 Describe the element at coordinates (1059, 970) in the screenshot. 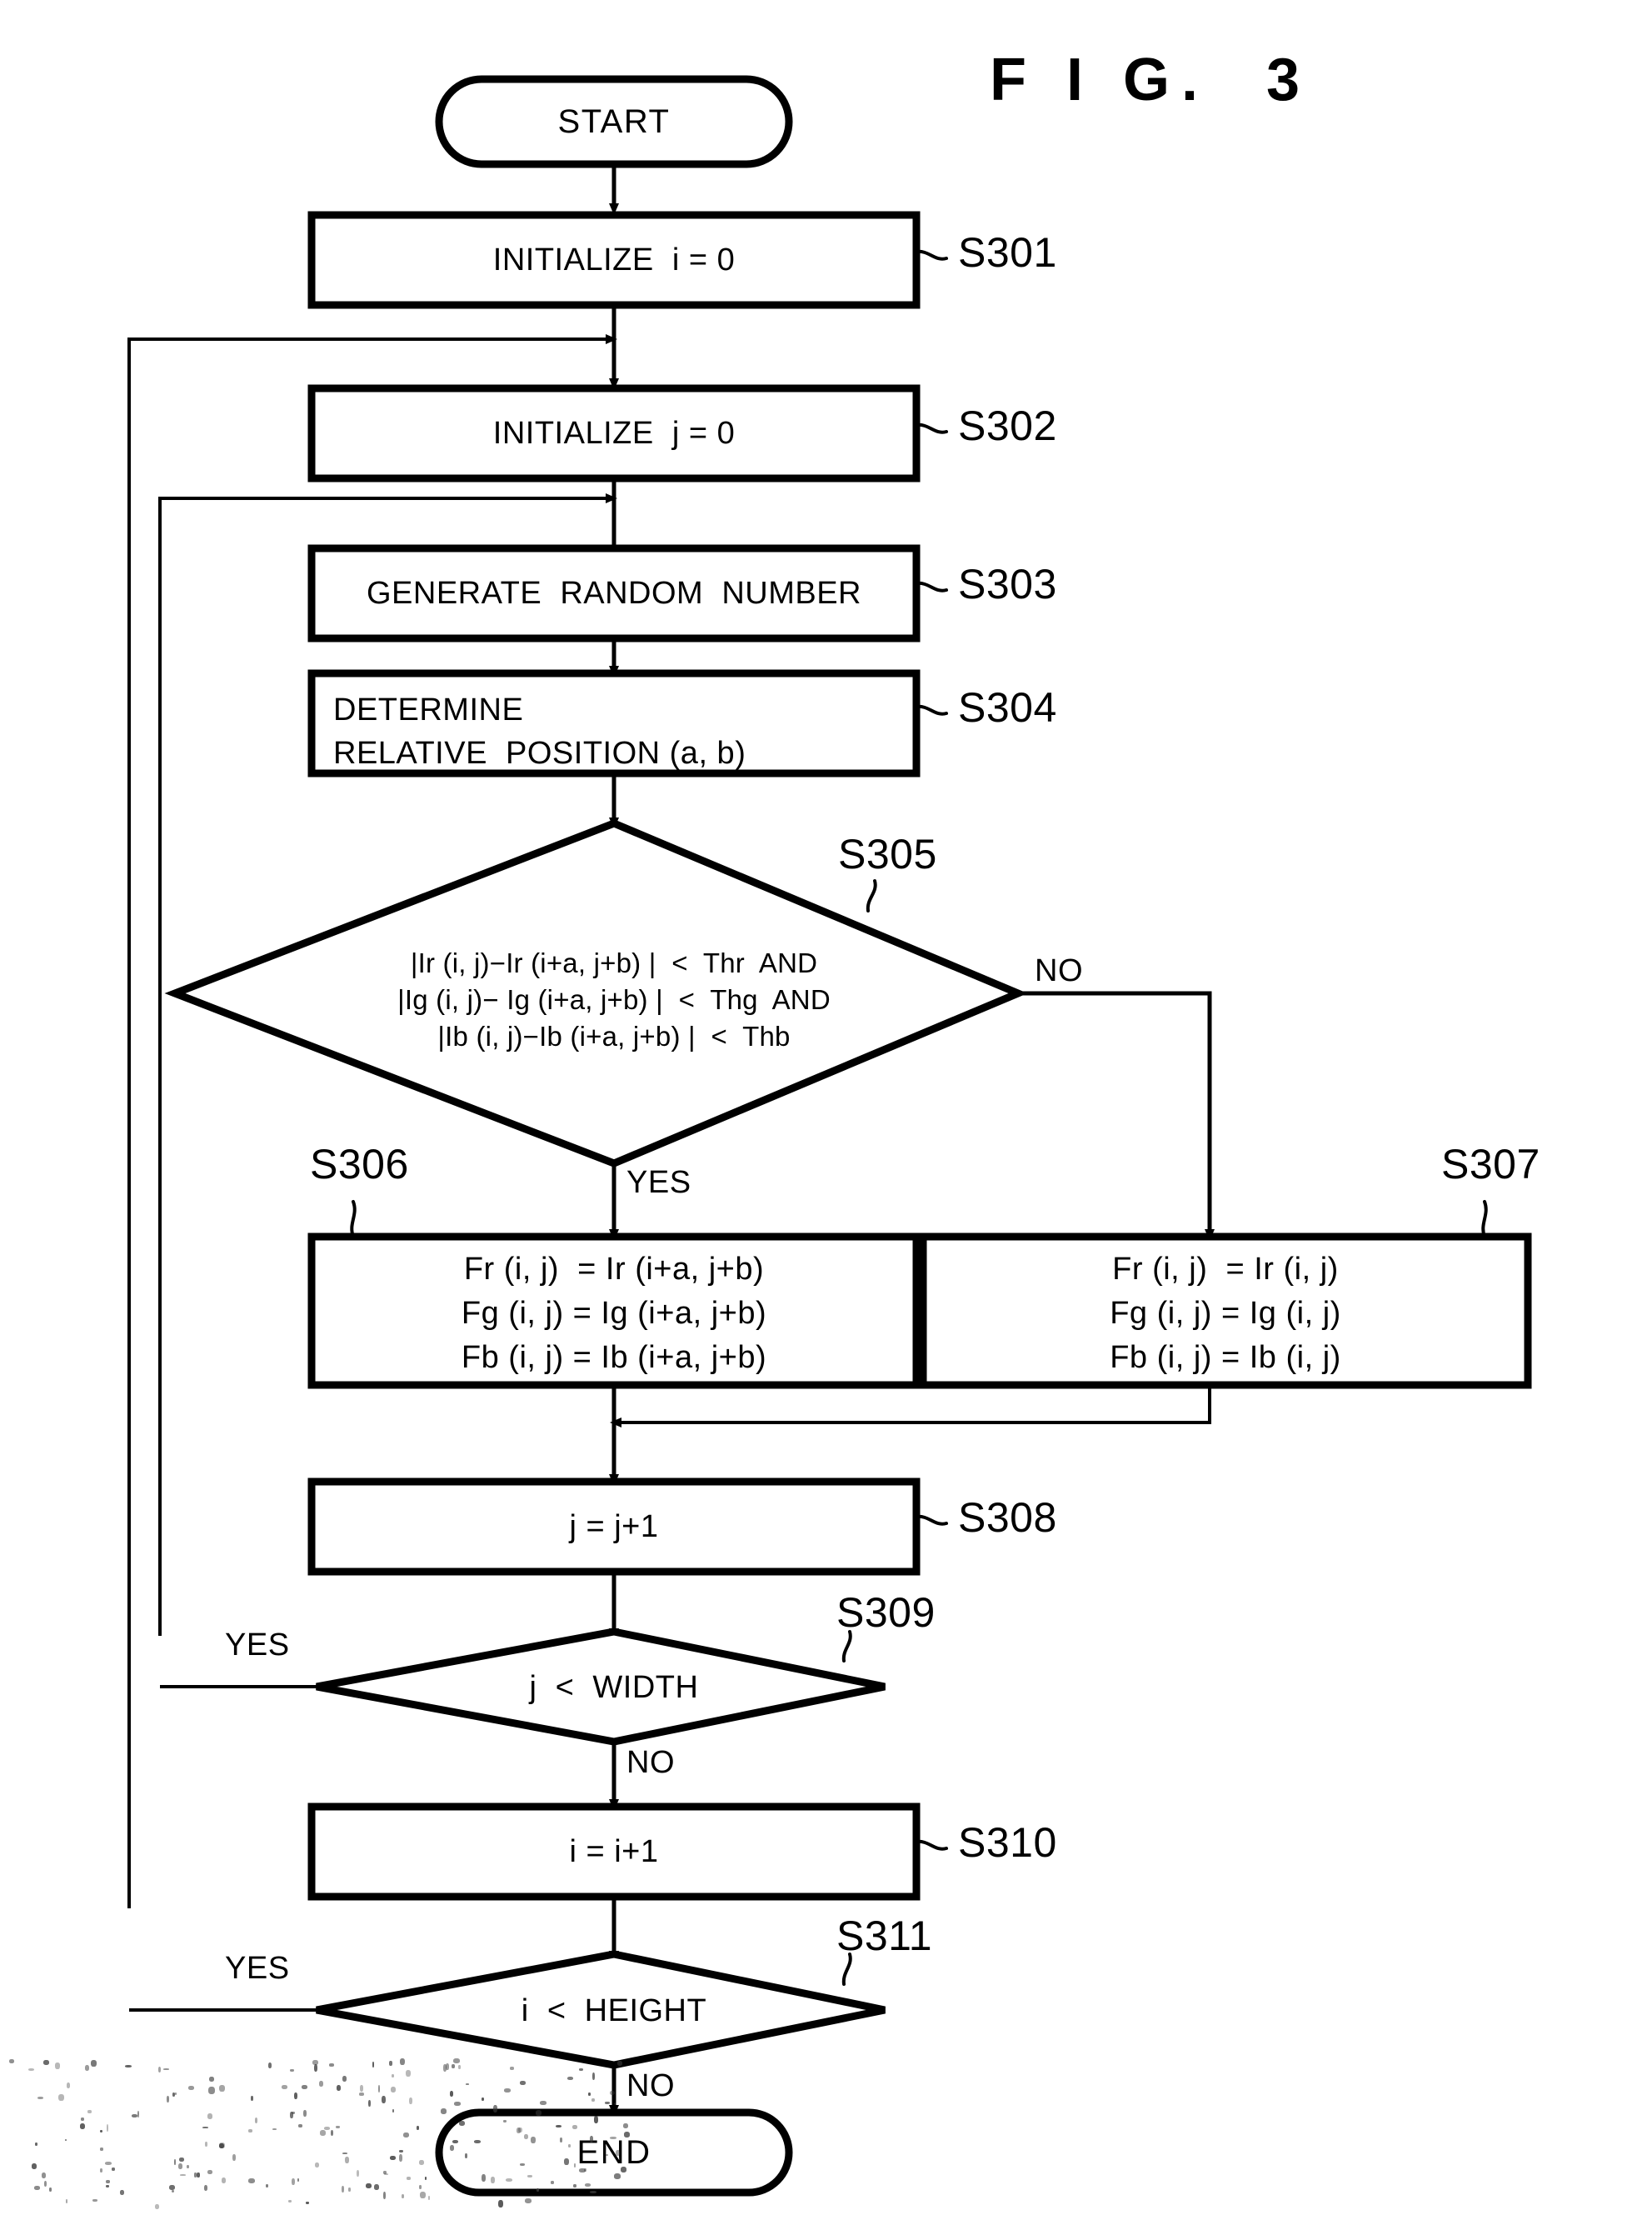

I see `s305-no-branch-label: NO` at that location.